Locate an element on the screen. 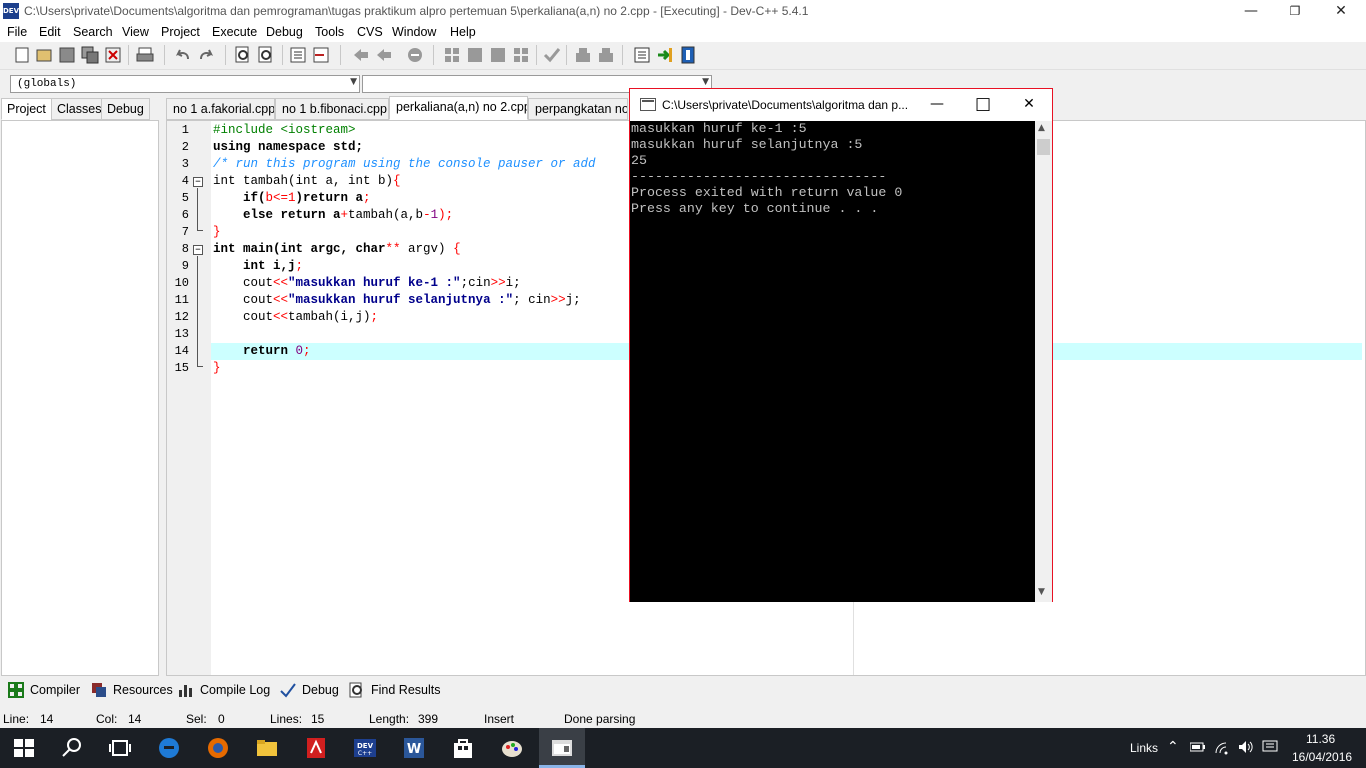 The width and height of the screenshot is (1366, 768). console-line: 25 is located at coordinates (639, 160).